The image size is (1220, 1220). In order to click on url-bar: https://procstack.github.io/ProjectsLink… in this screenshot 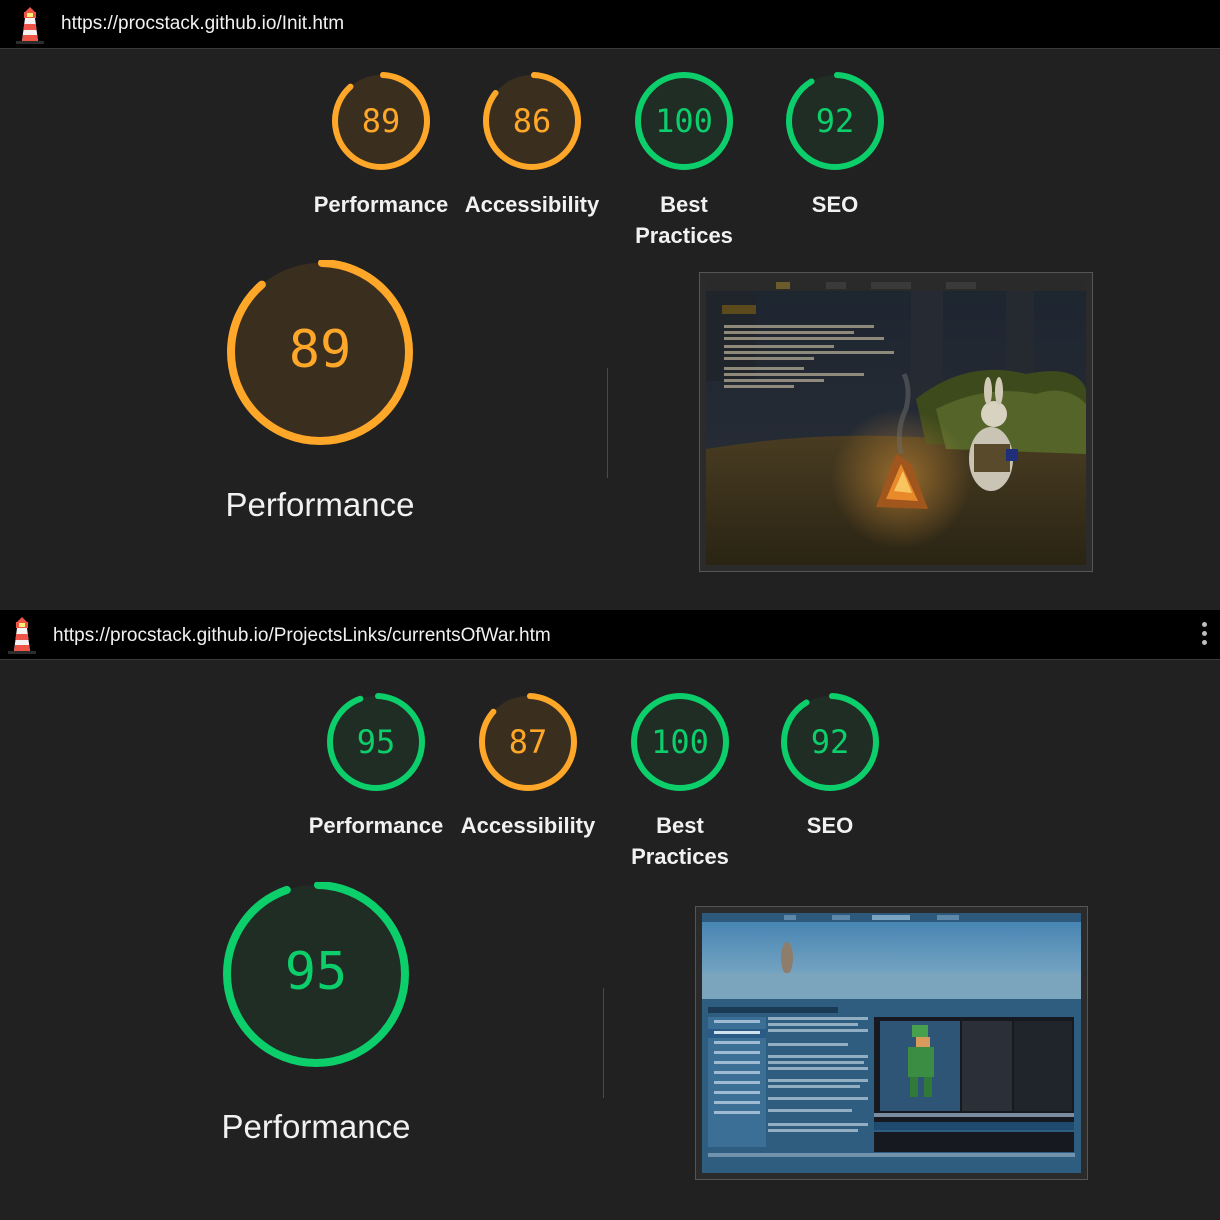, I will do `click(610, 636)`.